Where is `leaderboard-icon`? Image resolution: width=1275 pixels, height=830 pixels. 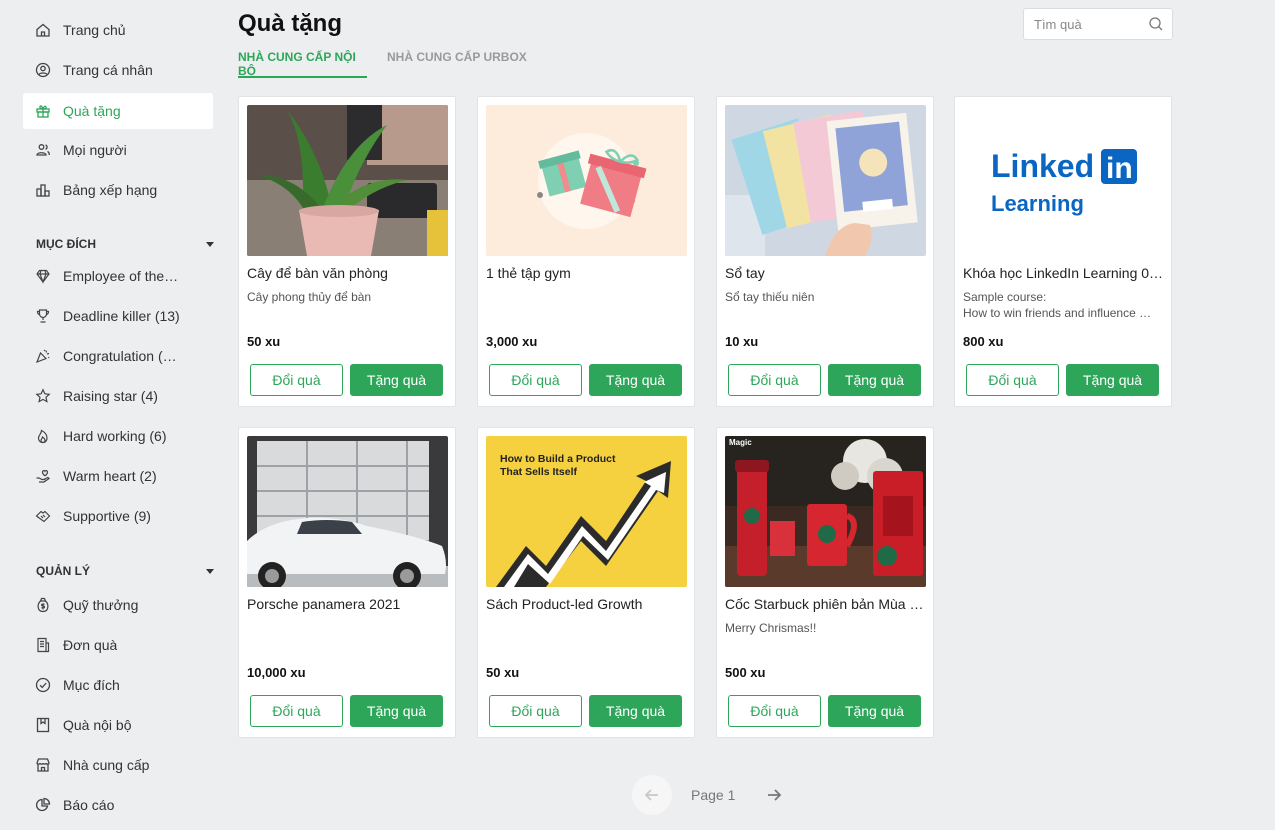
leaderboard-icon is located at coordinates (43, 190).